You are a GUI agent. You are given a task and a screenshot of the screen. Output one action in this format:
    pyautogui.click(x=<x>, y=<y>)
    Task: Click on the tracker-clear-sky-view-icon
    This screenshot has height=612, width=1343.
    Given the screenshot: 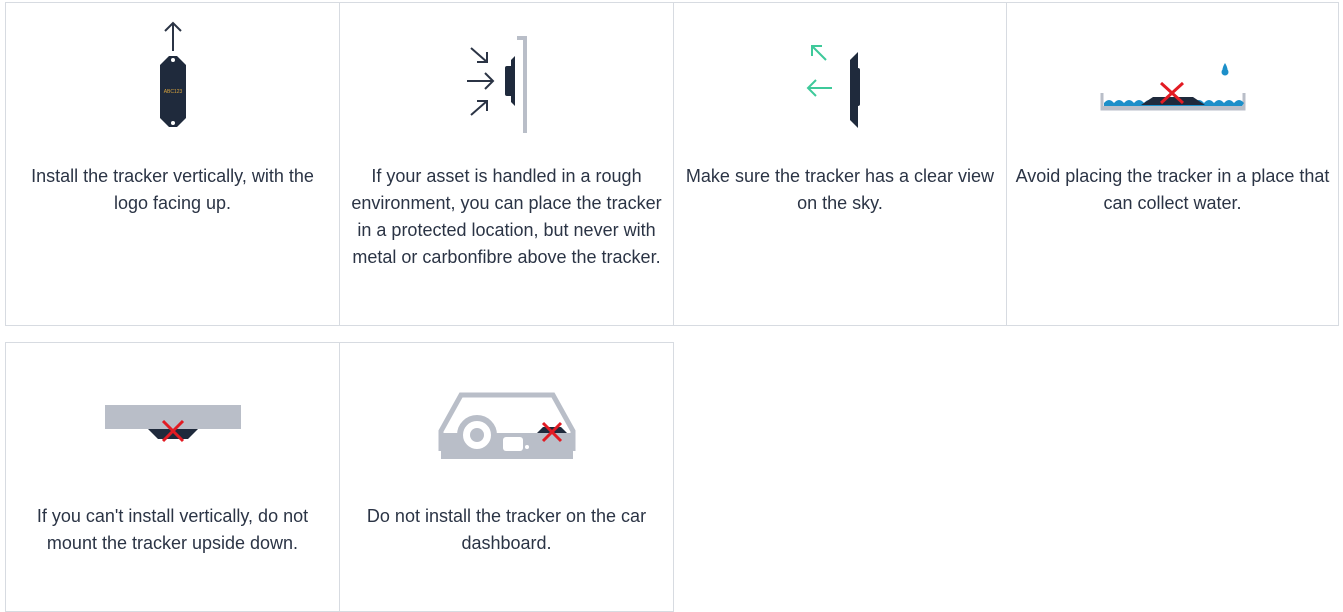 What is the action you would take?
    pyautogui.click(x=833, y=86)
    